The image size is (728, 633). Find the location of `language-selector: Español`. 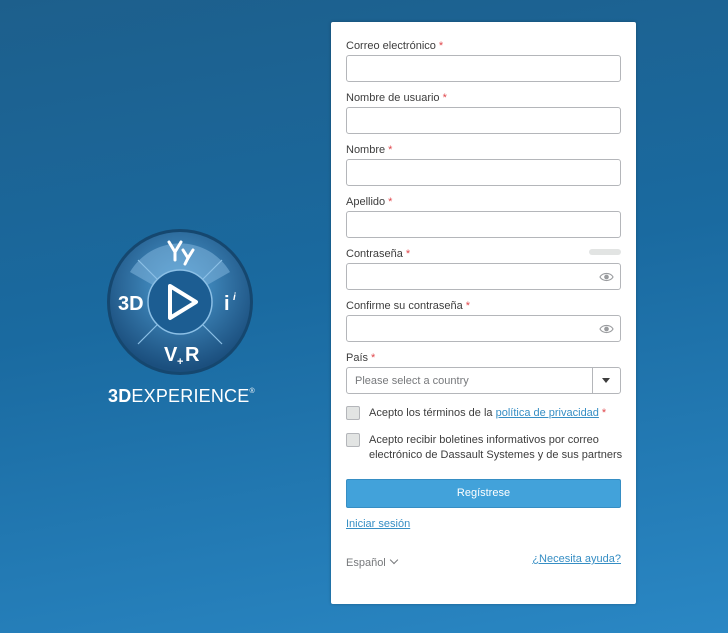

language-selector: Español is located at coordinates (372, 562).